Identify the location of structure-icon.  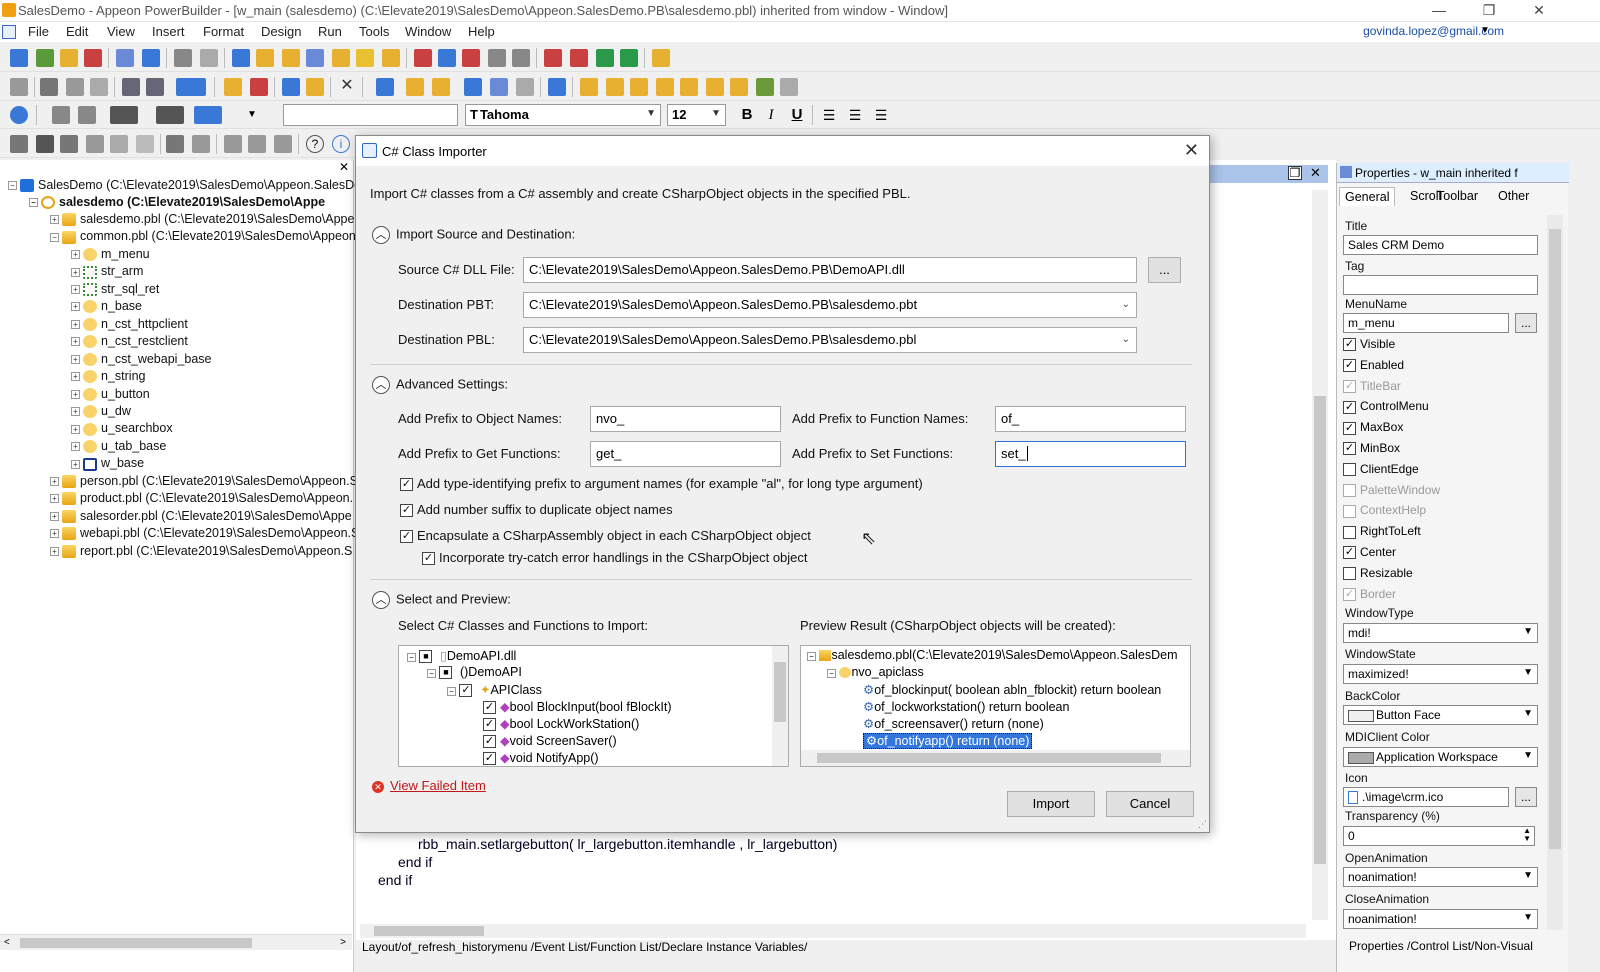
(715, 87).